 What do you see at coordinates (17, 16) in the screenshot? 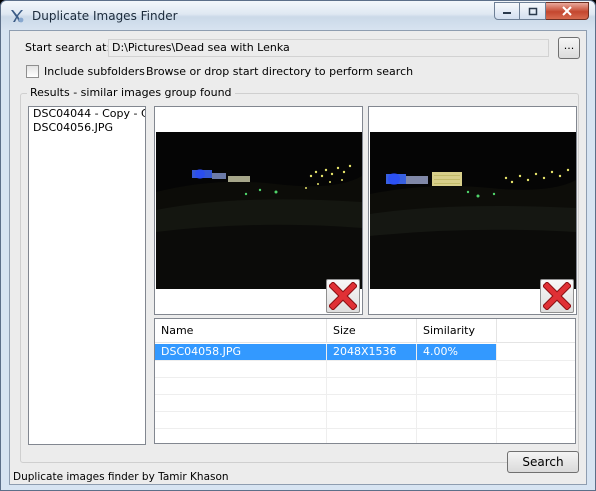
I see `app-icon` at bounding box center [17, 16].